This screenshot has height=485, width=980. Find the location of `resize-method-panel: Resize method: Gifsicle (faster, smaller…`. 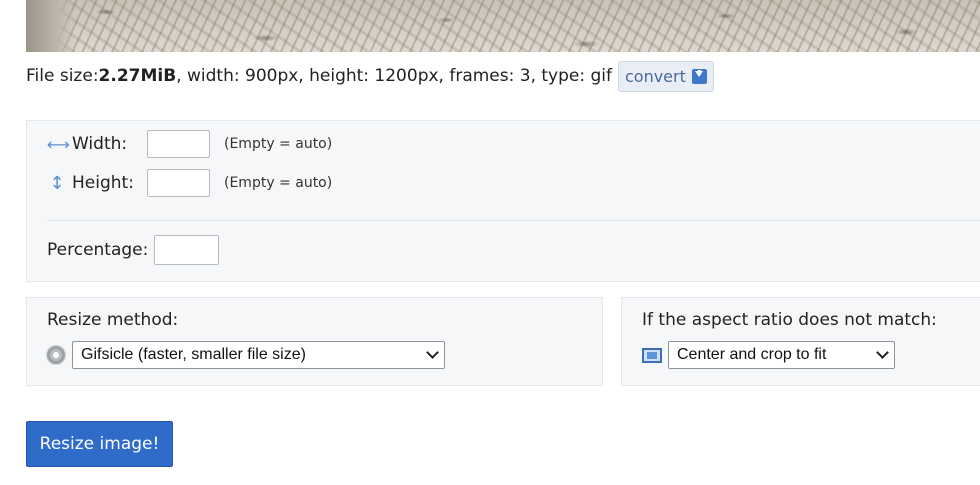

resize-method-panel: Resize method: Gifsicle (faster, smaller… is located at coordinates (314, 341).